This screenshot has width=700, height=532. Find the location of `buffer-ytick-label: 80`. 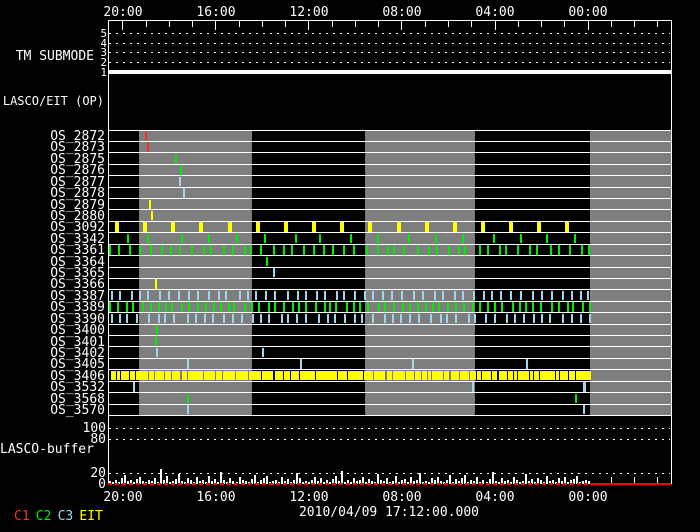

buffer-ytick-label: 80 is located at coordinates (98, 440).